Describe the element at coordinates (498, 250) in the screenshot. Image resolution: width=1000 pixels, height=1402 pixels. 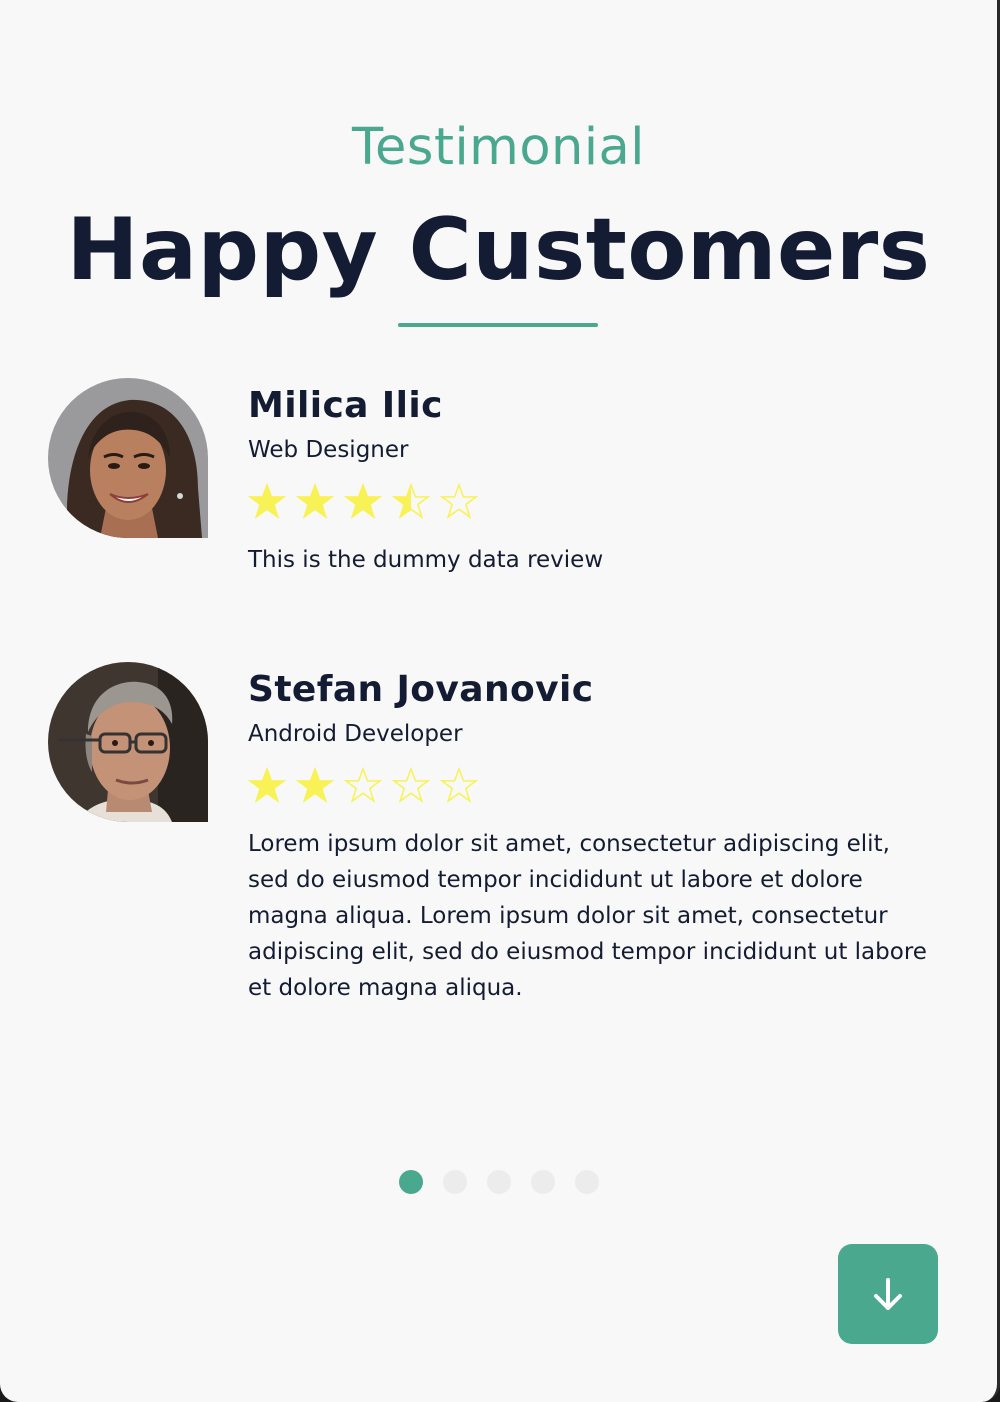
I see `page-title: Happy Customers` at that location.